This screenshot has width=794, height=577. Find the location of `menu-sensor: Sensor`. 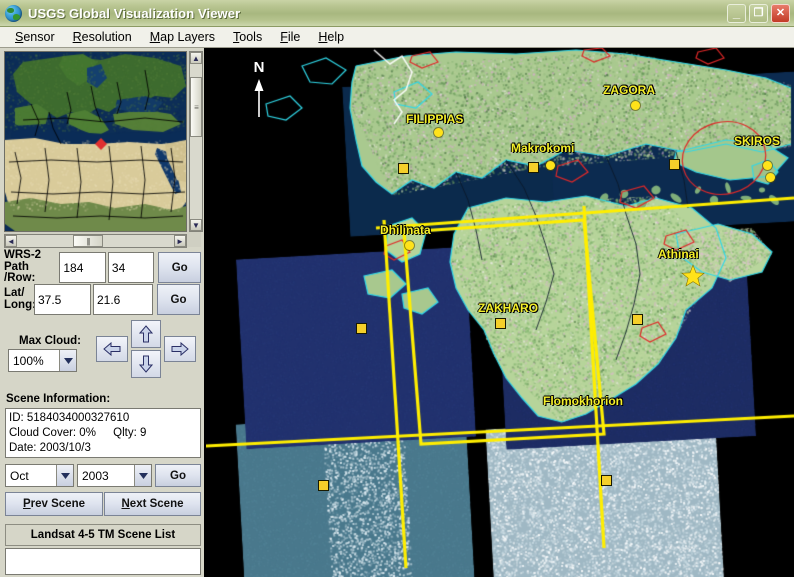

menu-sensor: Sensor is located at coordinates (35, 37).